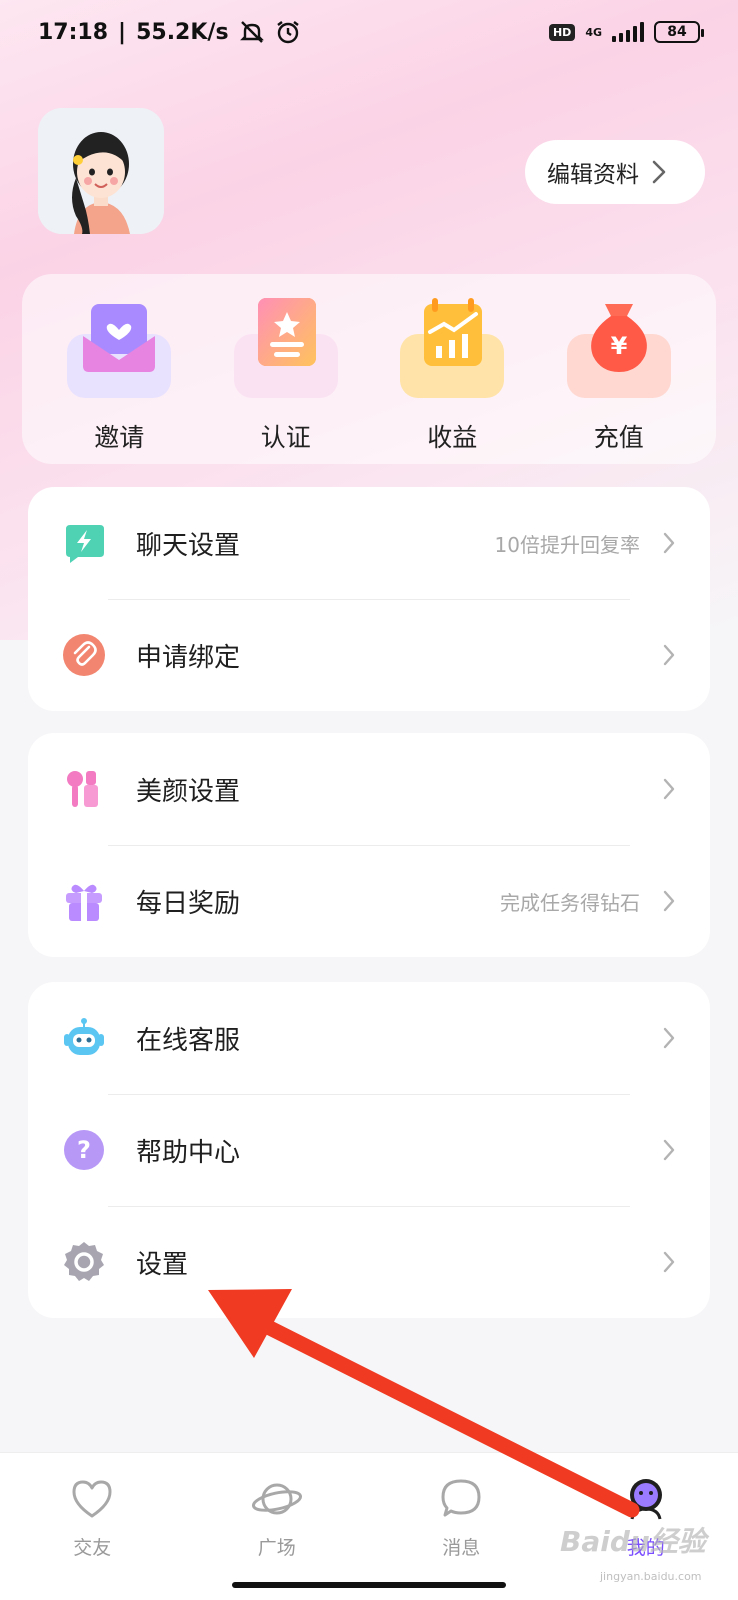  Describe the element at coordinates (369, 1585) in the screenshot. I see `home-indicator` at that location.